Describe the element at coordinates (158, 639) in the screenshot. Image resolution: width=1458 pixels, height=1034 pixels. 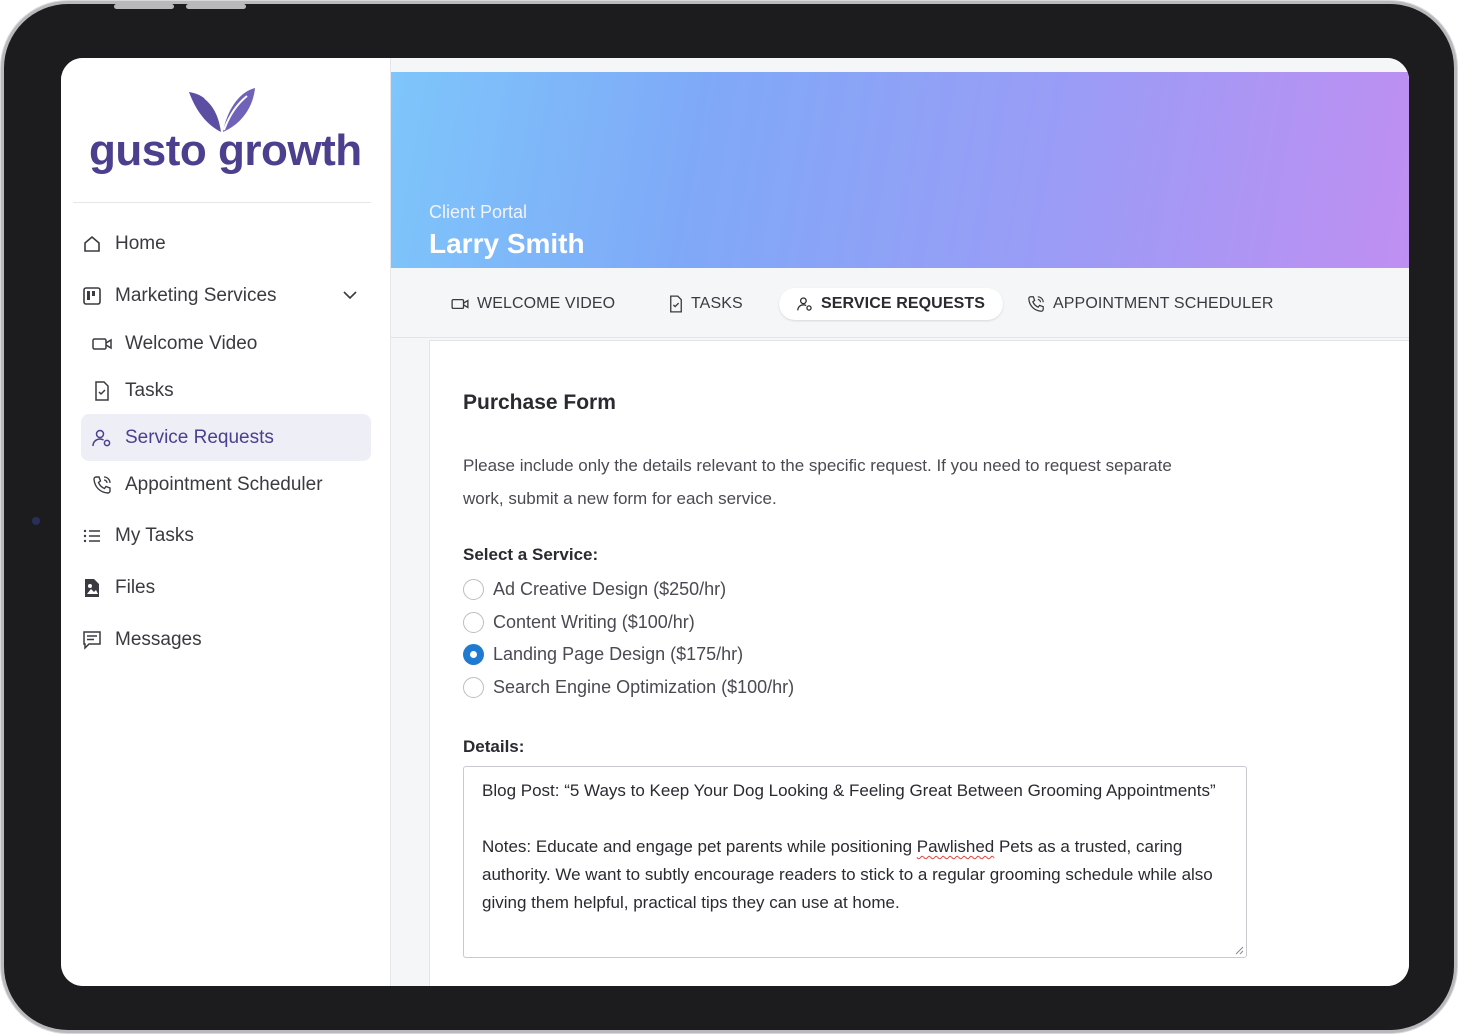
I see `sidebar-item-label: Messages` at that location.